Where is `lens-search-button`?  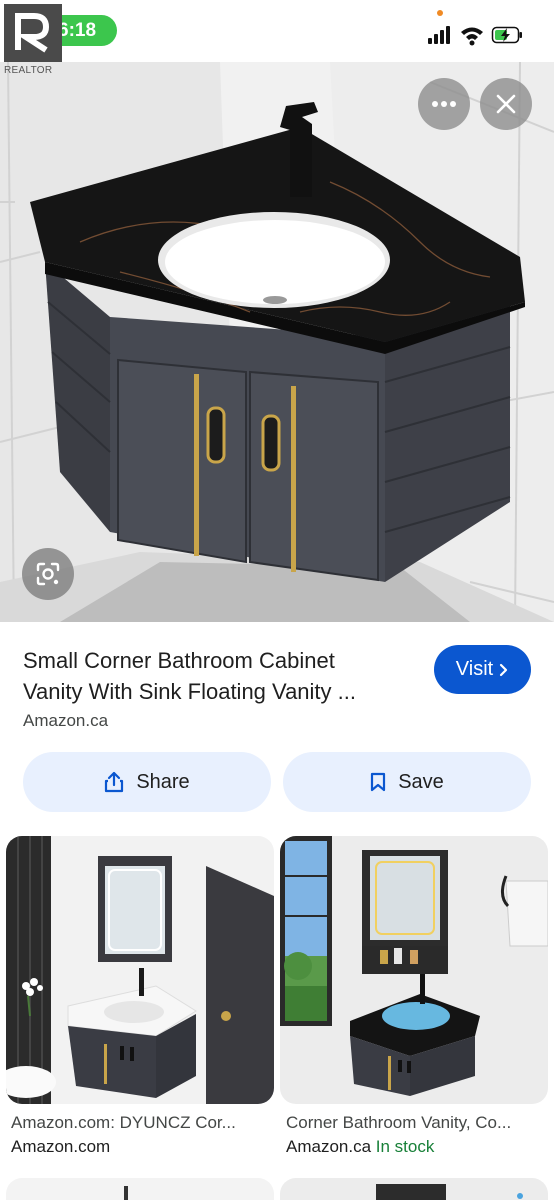
lens-search-button is located at coordinates (48, 574).